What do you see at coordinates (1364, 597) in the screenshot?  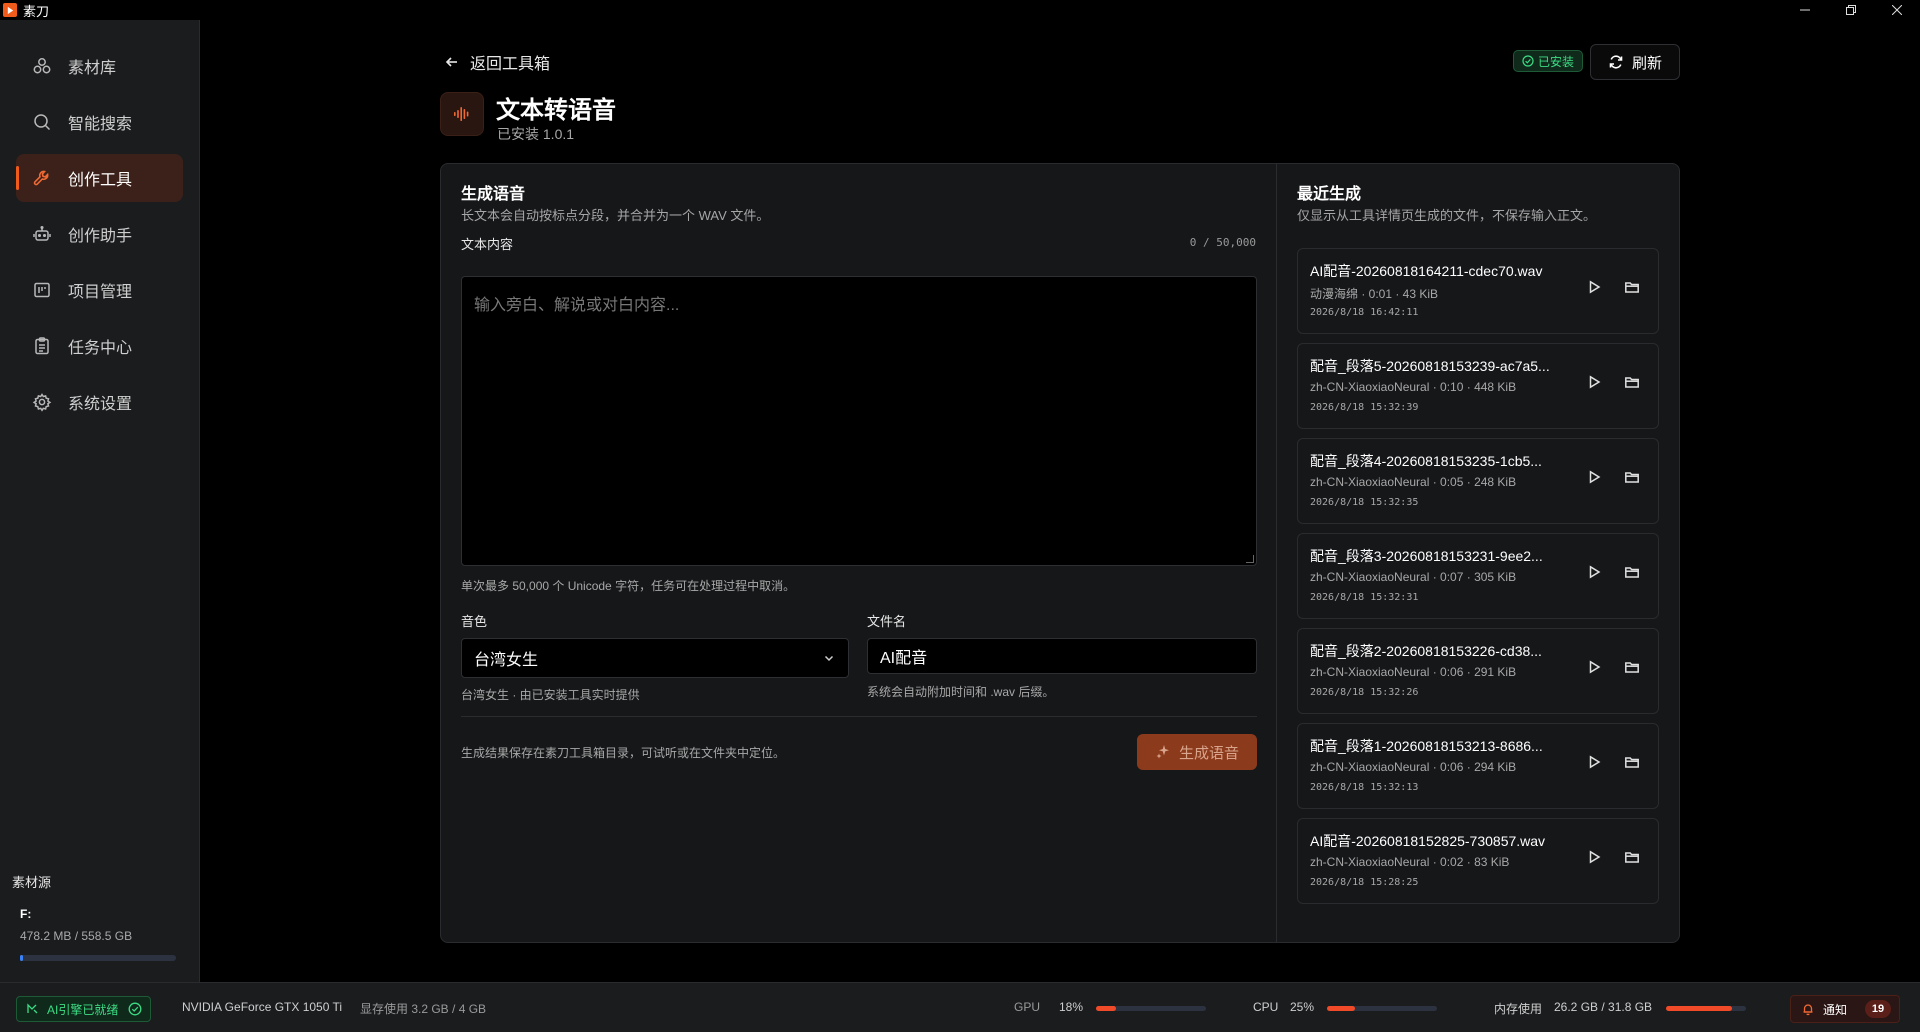 I see `file-time: 2026/8/18 15:32:31` at bounding box center [1364, 597].